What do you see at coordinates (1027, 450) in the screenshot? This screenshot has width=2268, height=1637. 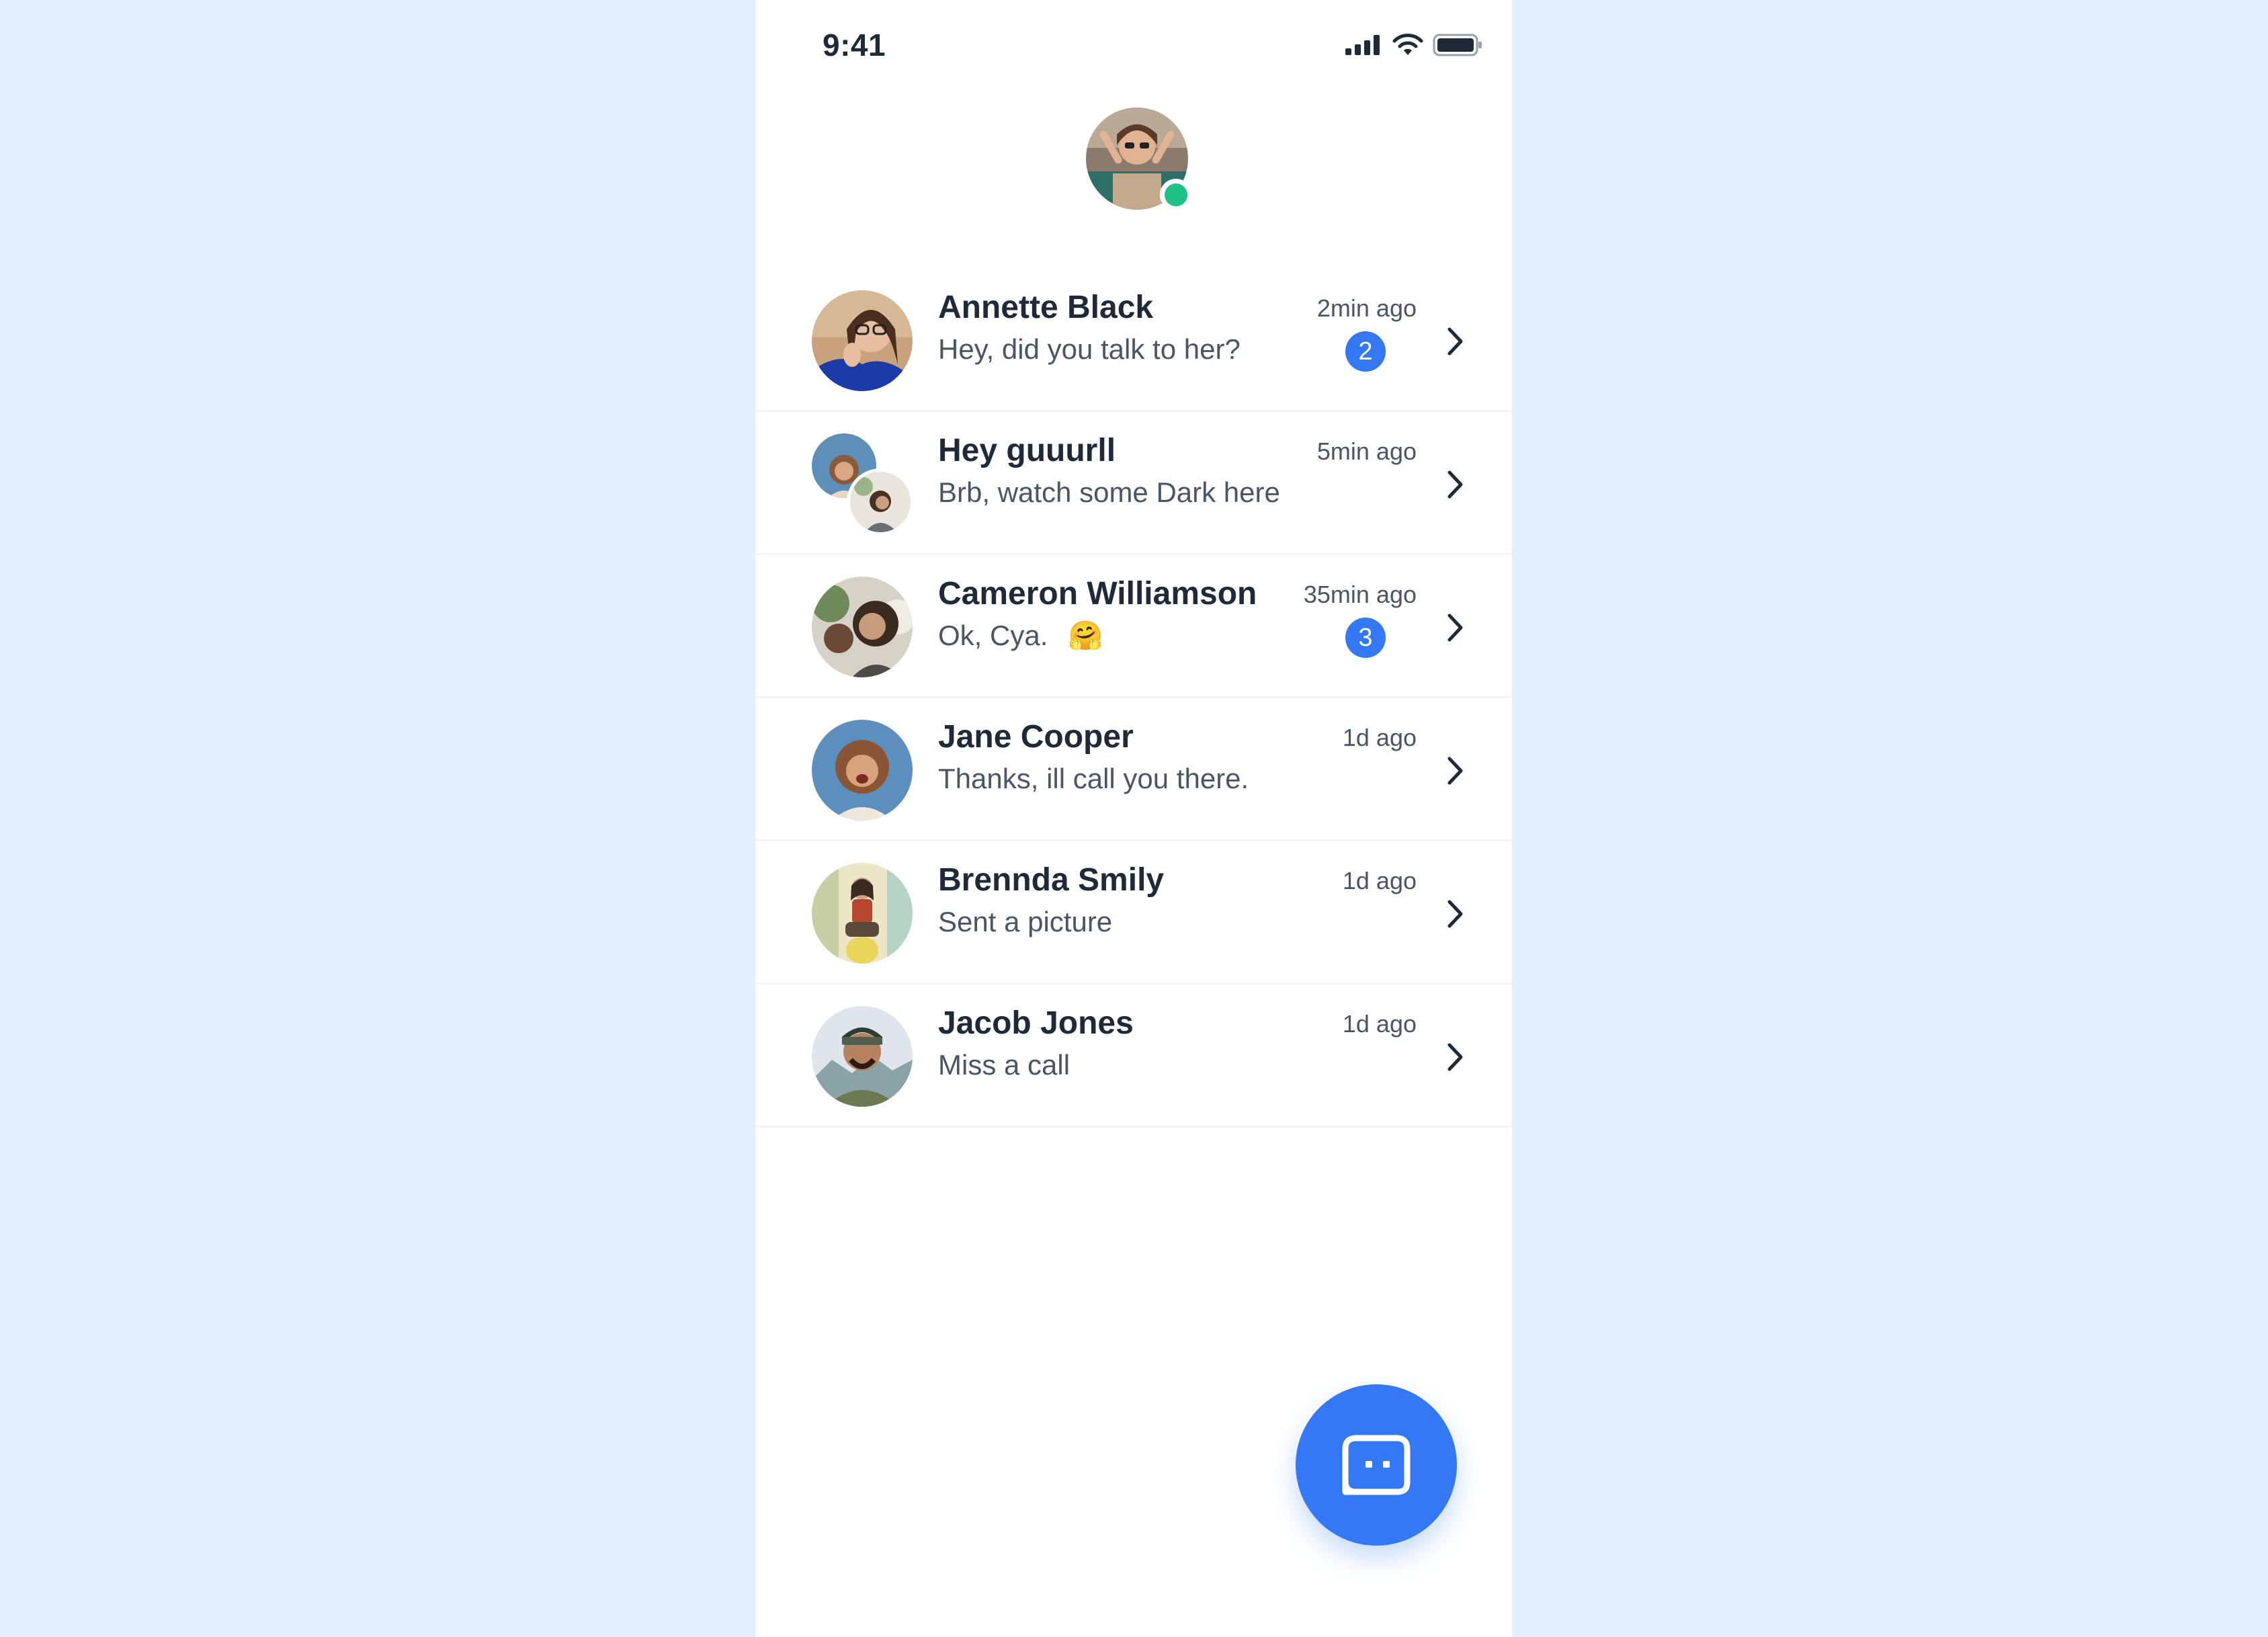 I see `conversation-name: Hey guuurll` at bounding box center [1027, 450].